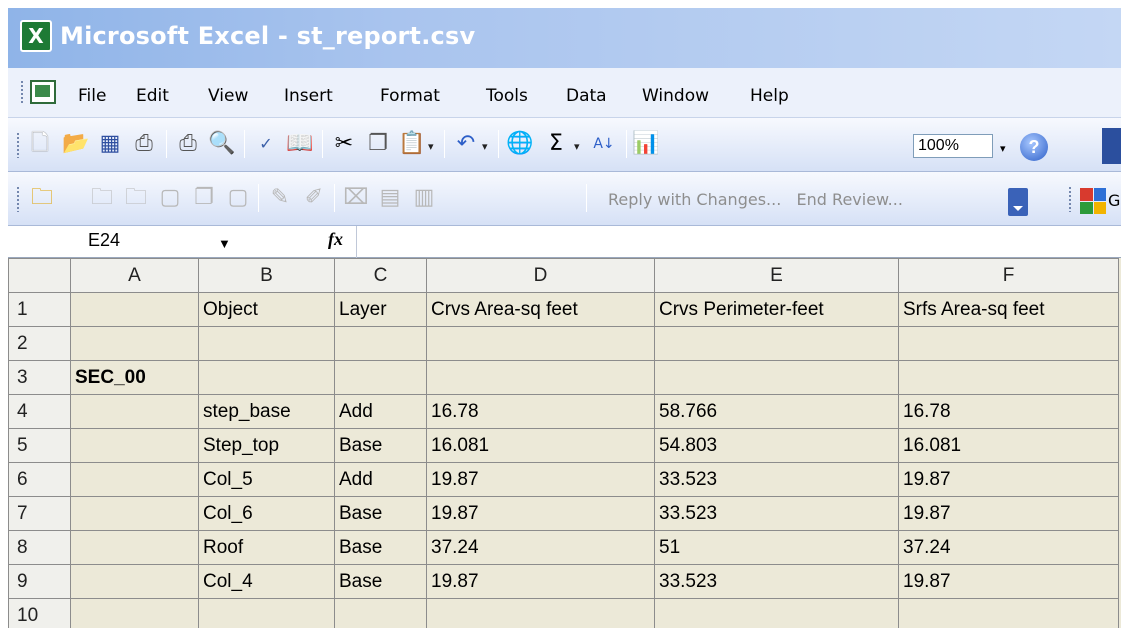 This screenshot has height=628, width=1121. What do you see at coordinates (540, 547) in the screenshot?
I see `cell-d8: 37.24` at bounding box center [540, 547].